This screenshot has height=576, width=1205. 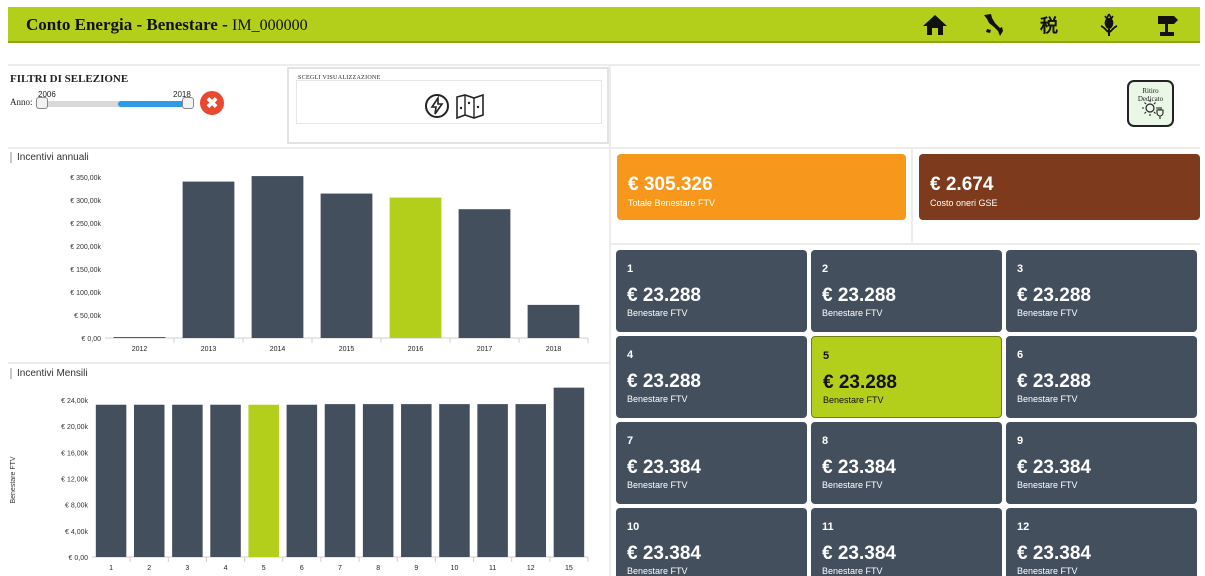 What do you see at coordinates (906, 542) in the screenshot?
I see `month-tile-11: 11 € 23.384 Benestare FTV` at bounding box center [906, 542].